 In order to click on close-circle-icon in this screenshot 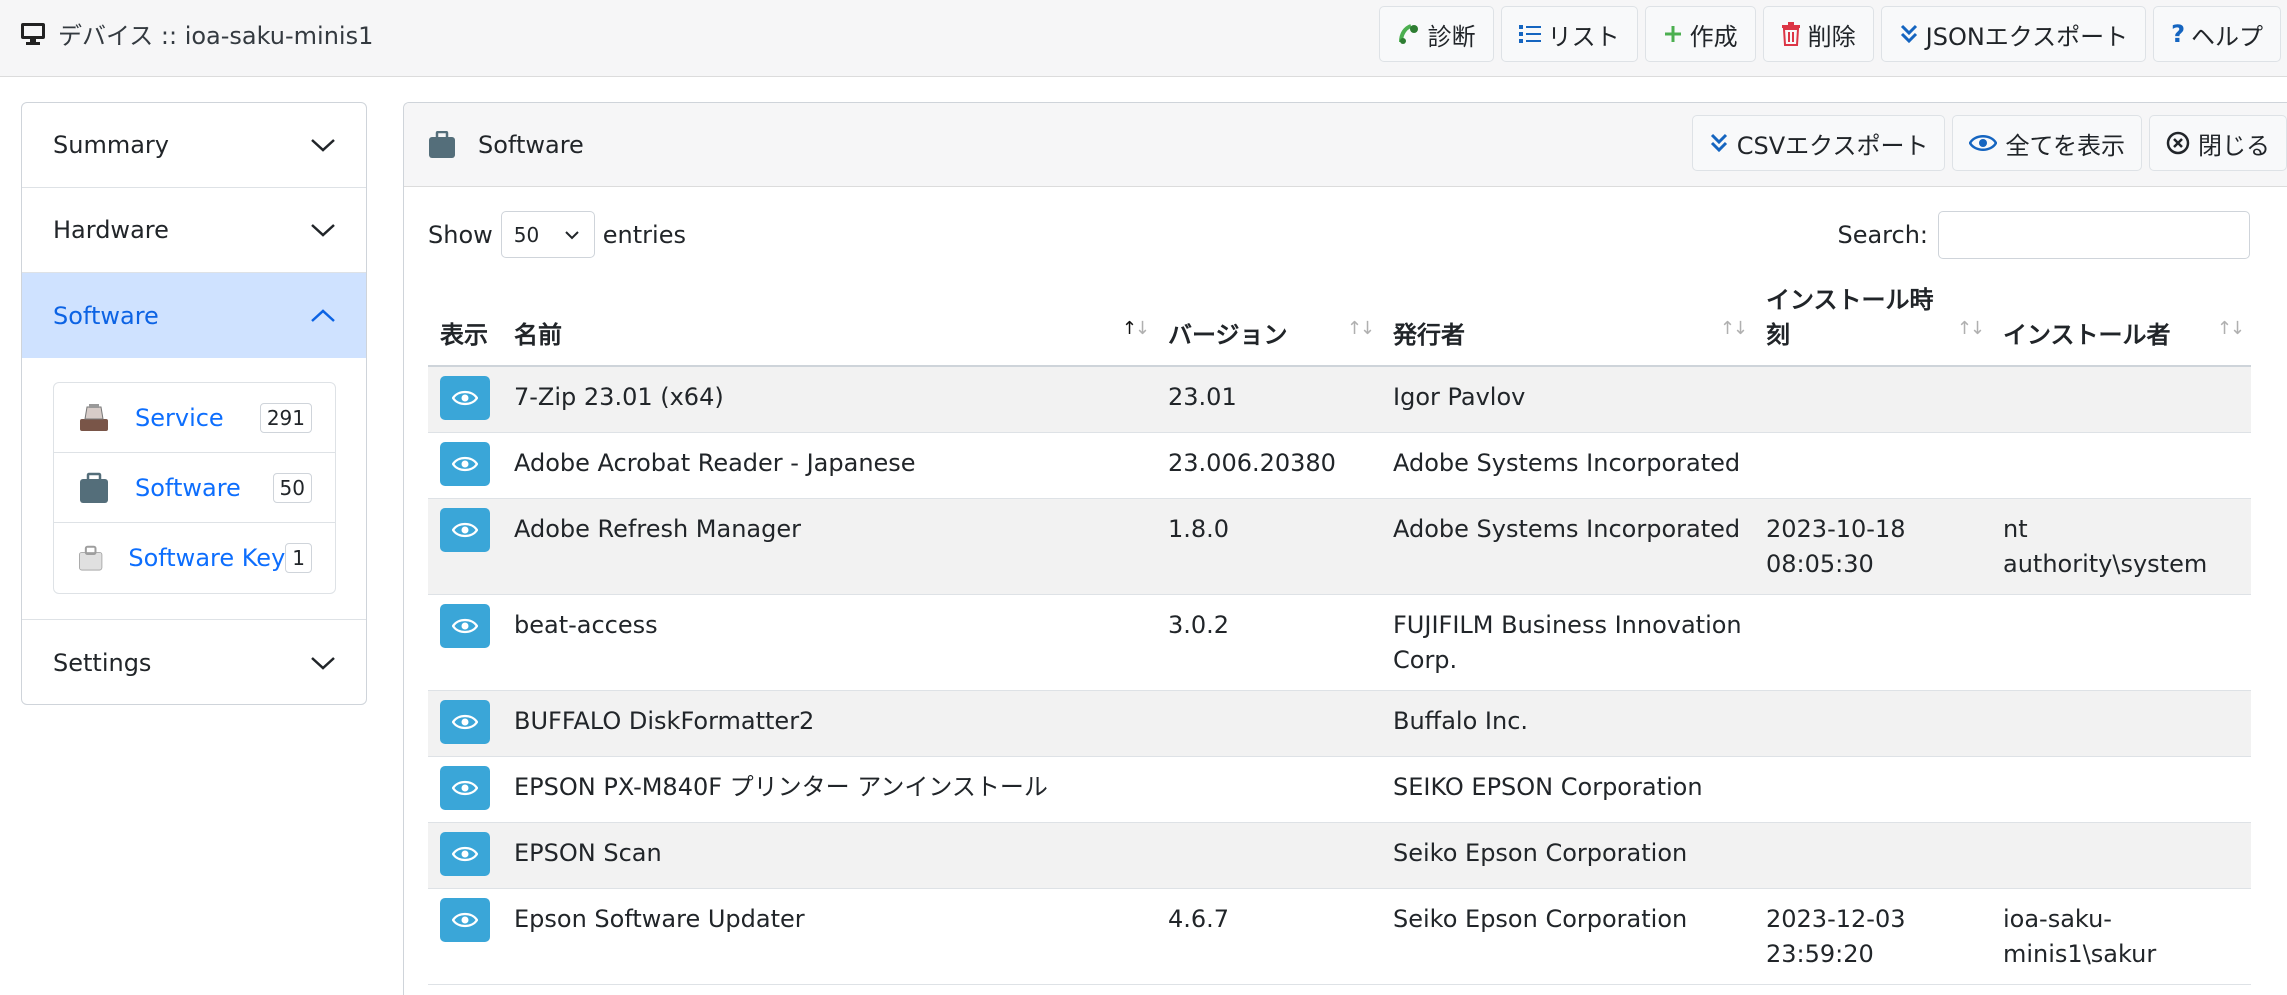, I will do `click(2178, 143)`.